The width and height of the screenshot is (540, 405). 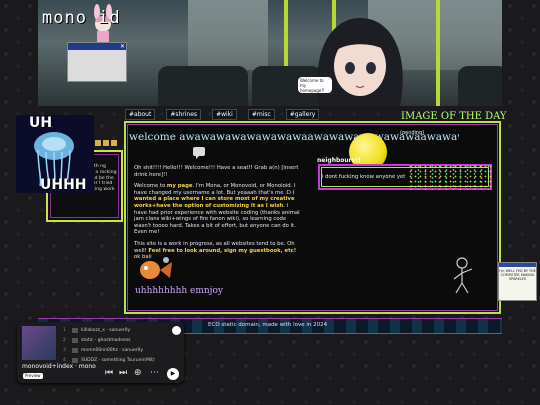 I want to click on sparkle-decoration, so click(x=450, y=177).